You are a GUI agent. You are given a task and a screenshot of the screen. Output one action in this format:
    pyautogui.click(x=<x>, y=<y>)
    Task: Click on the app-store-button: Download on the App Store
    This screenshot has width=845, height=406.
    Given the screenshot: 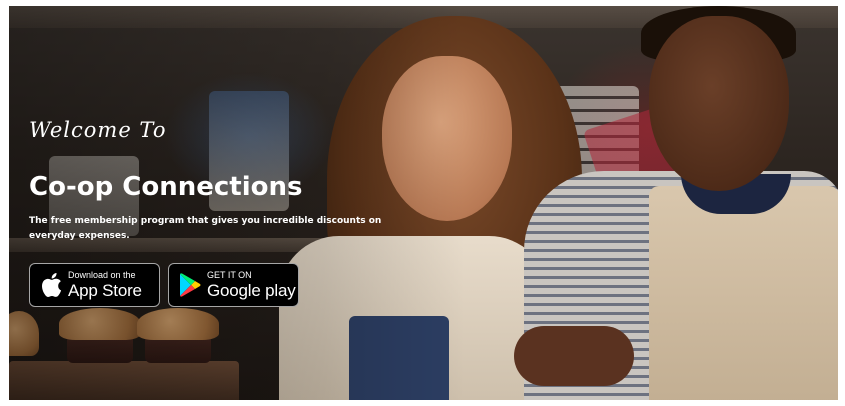 What is the action you would take?
    pyautogui.click(x=94, y=285)
    